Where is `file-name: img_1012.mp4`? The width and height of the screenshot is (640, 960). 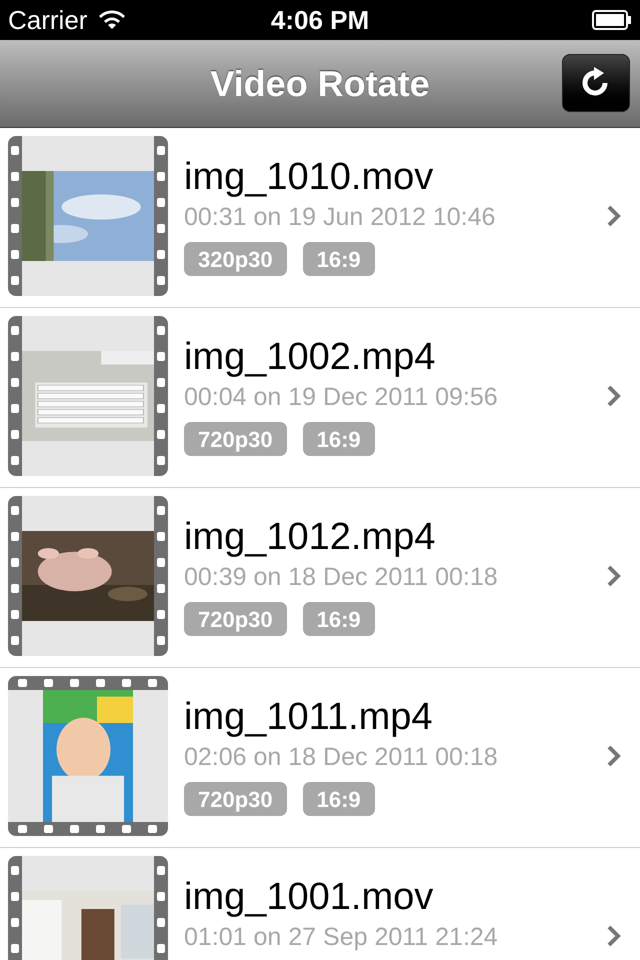
file-name: img_1012.mp4 is located at coordinates (310, 537).